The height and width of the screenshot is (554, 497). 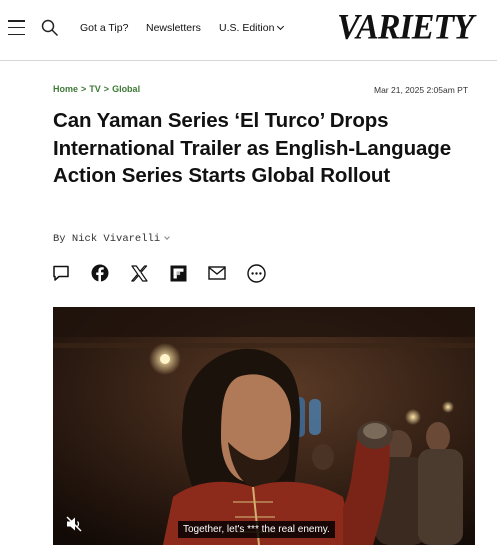 What do you see at coordinates (74, 524) in the screenshot?
I see `mute-icon` at bounding box center [74, 524].